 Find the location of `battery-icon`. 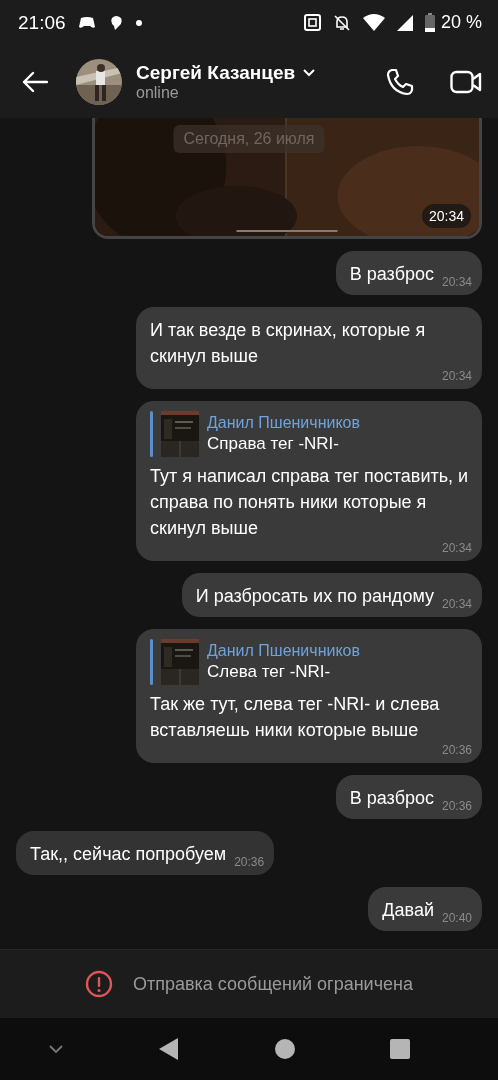

battery-icon is located at coordinates (429, 22).